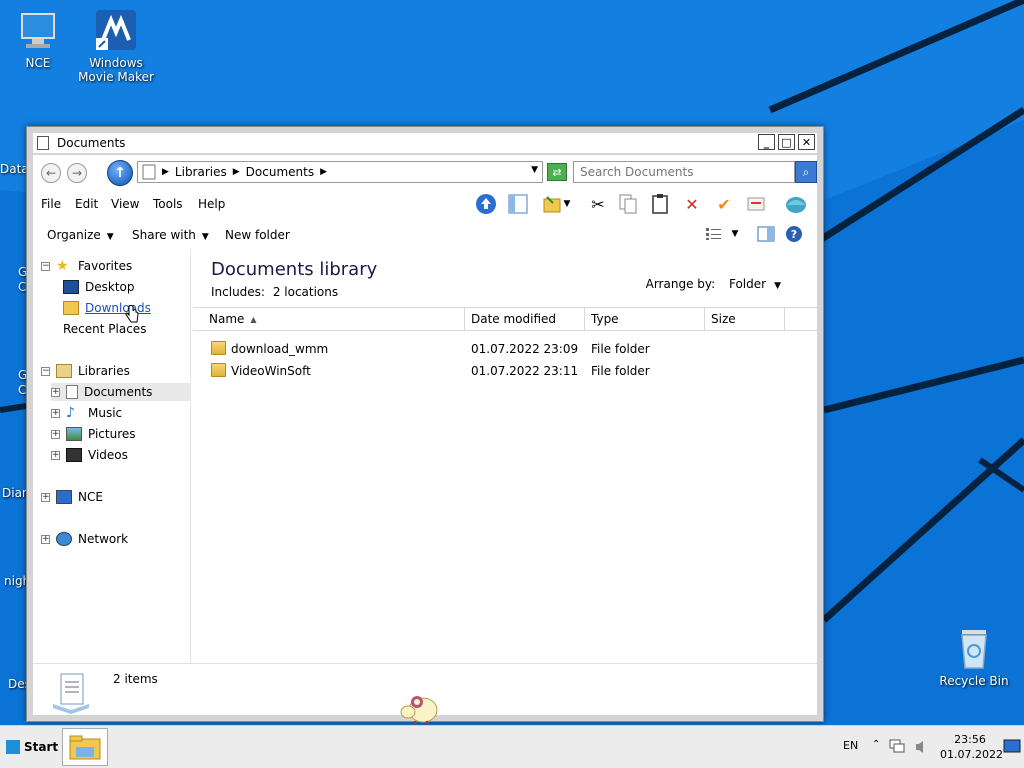 The width and height of the screenshot is (1024, 768). Describe the element at coordinates (135, 679) in the screenshot. I see `item-count: 2 items` at that location.